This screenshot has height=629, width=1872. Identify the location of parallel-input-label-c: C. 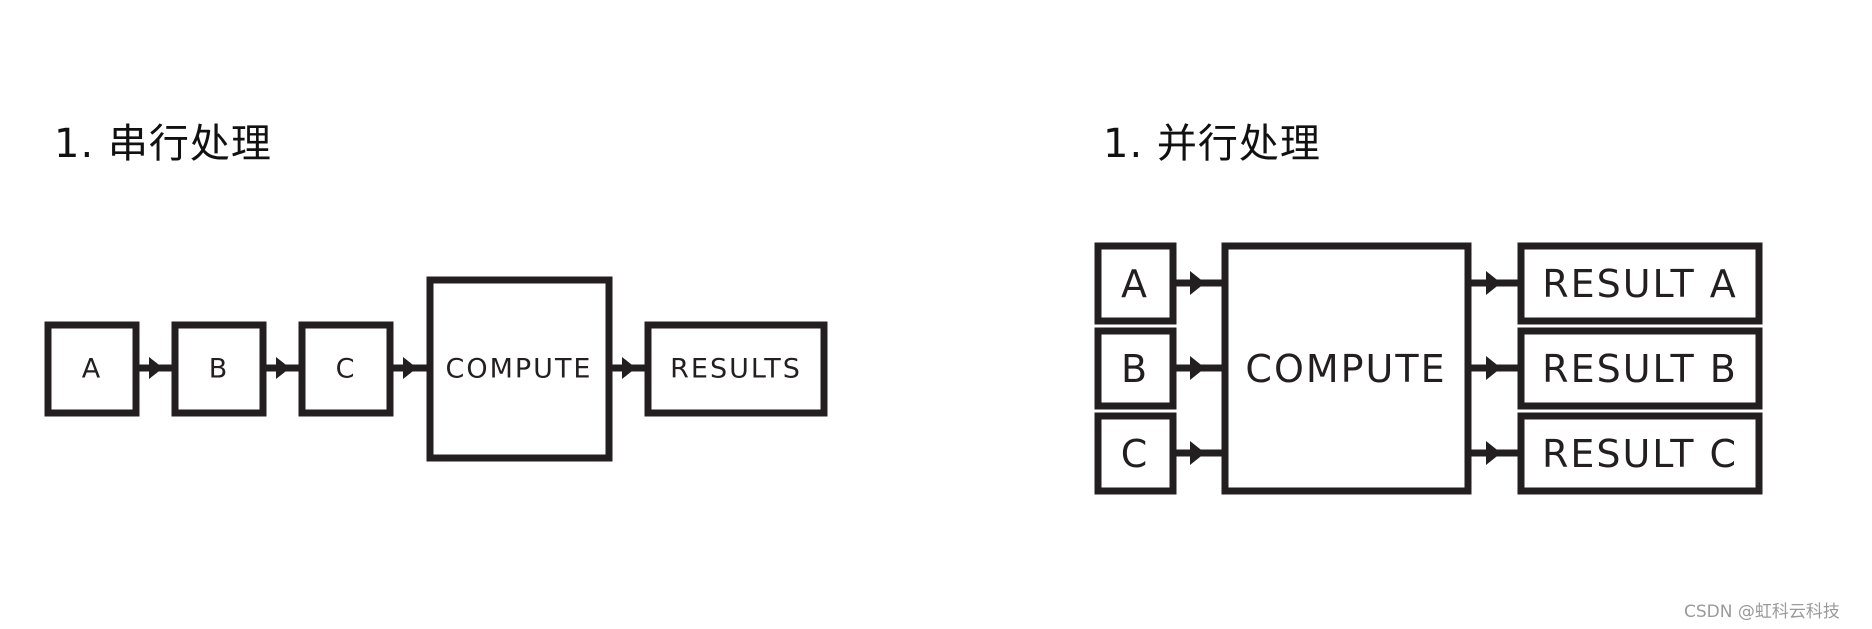
(1135, 454).